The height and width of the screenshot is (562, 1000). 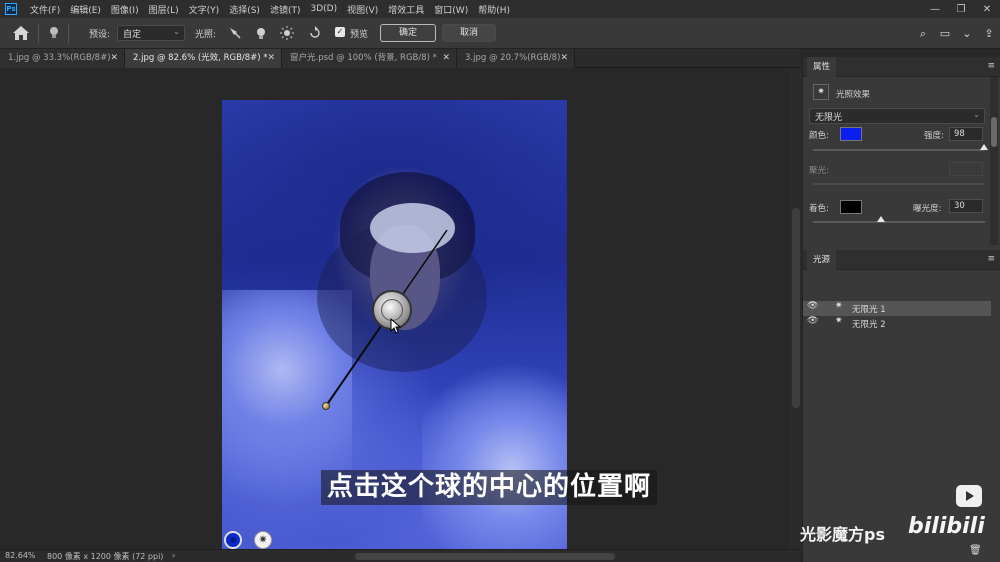 I want to click on document-info: 800 像素 x 1200 像素 (72 ppi), so click(x=105, y=556).